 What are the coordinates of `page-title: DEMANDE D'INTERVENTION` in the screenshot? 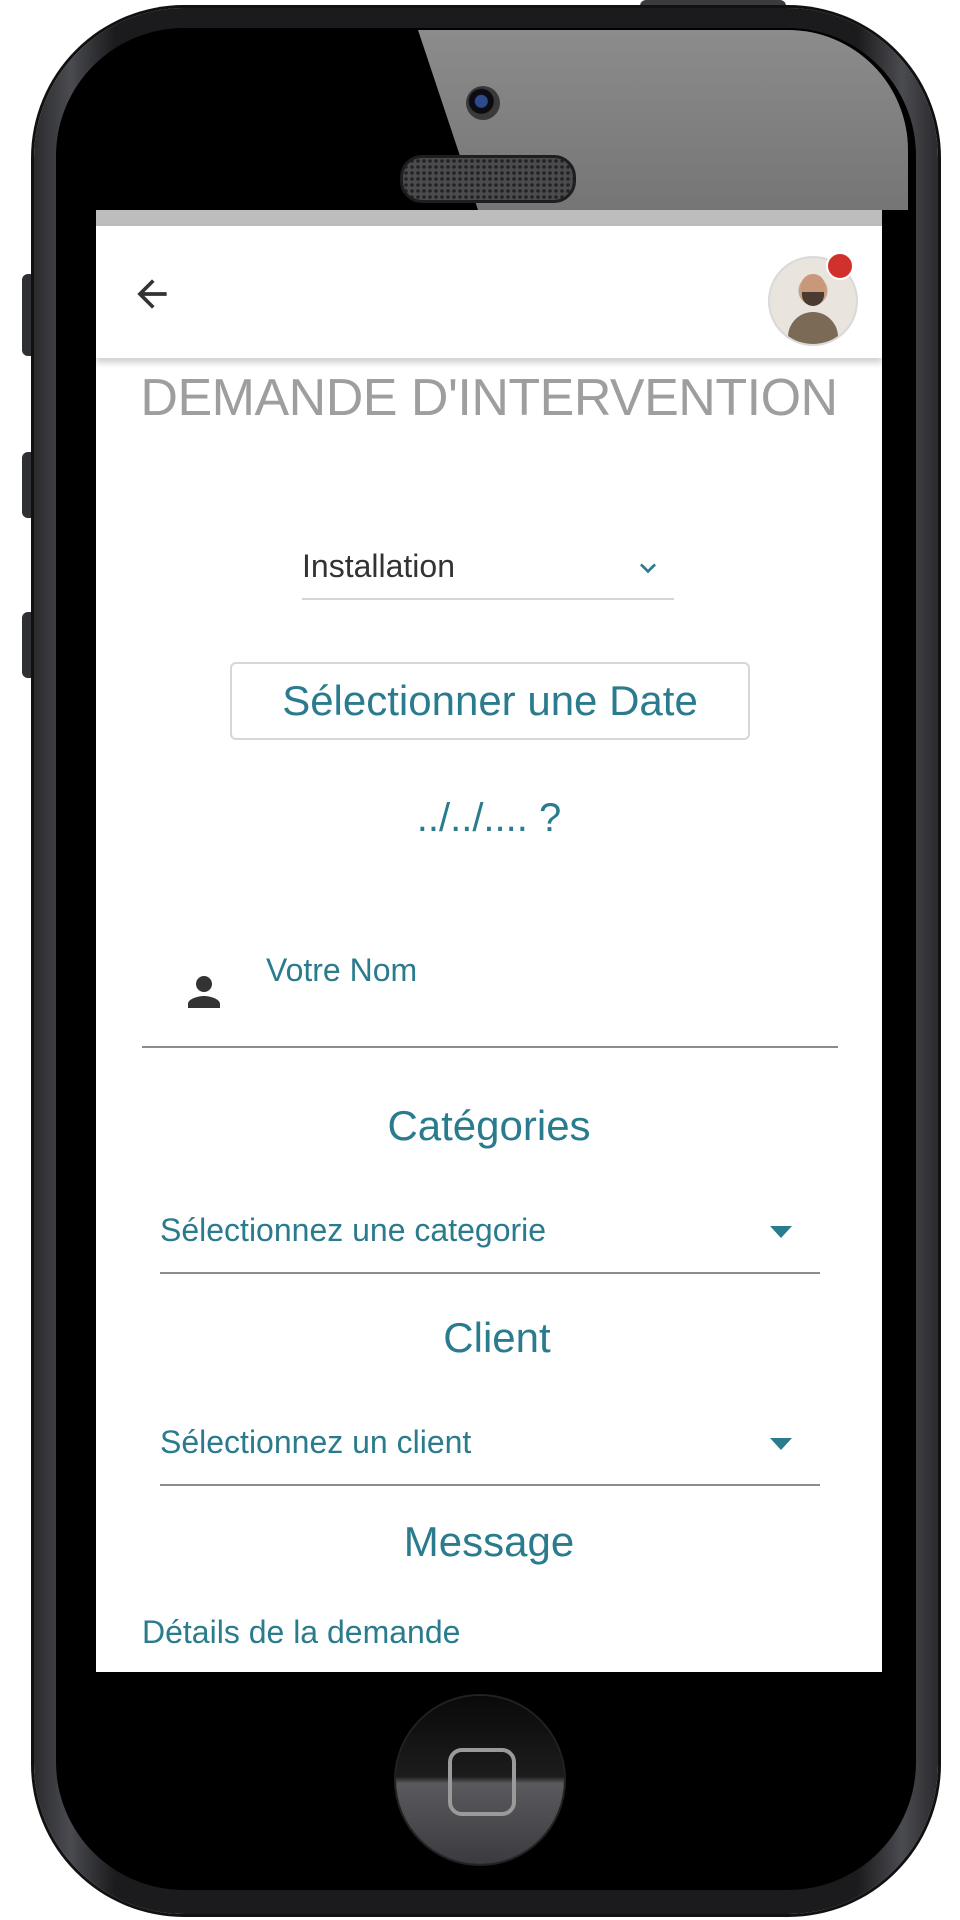 It's located at (489, 398).